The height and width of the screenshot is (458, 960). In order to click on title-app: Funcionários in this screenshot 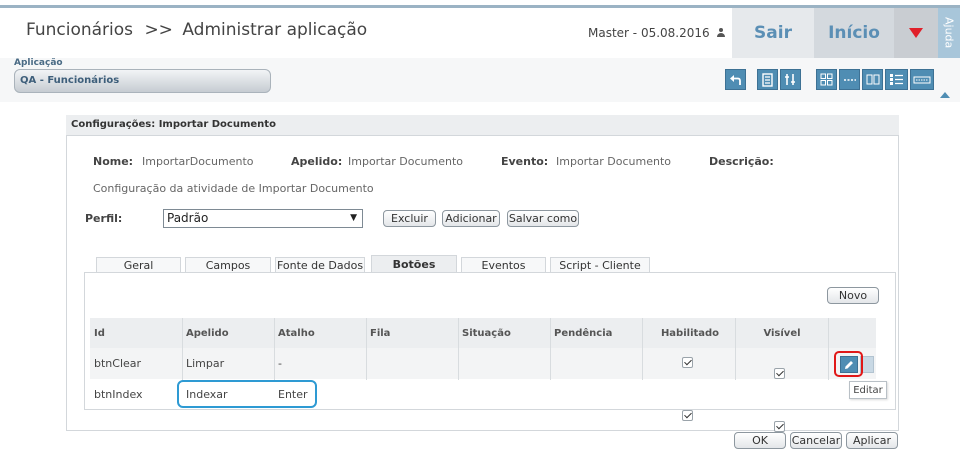, I will do `click(80, 30)`.